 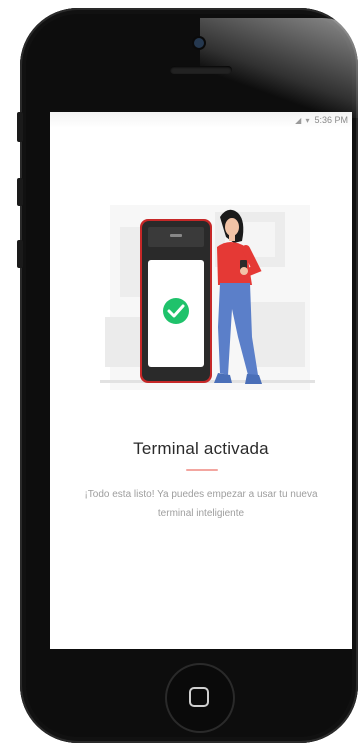 What do you see at coordinates (201, 448) in the screenshot?
I see `page-title: Terminal activada` at bounding box center [201, 448].